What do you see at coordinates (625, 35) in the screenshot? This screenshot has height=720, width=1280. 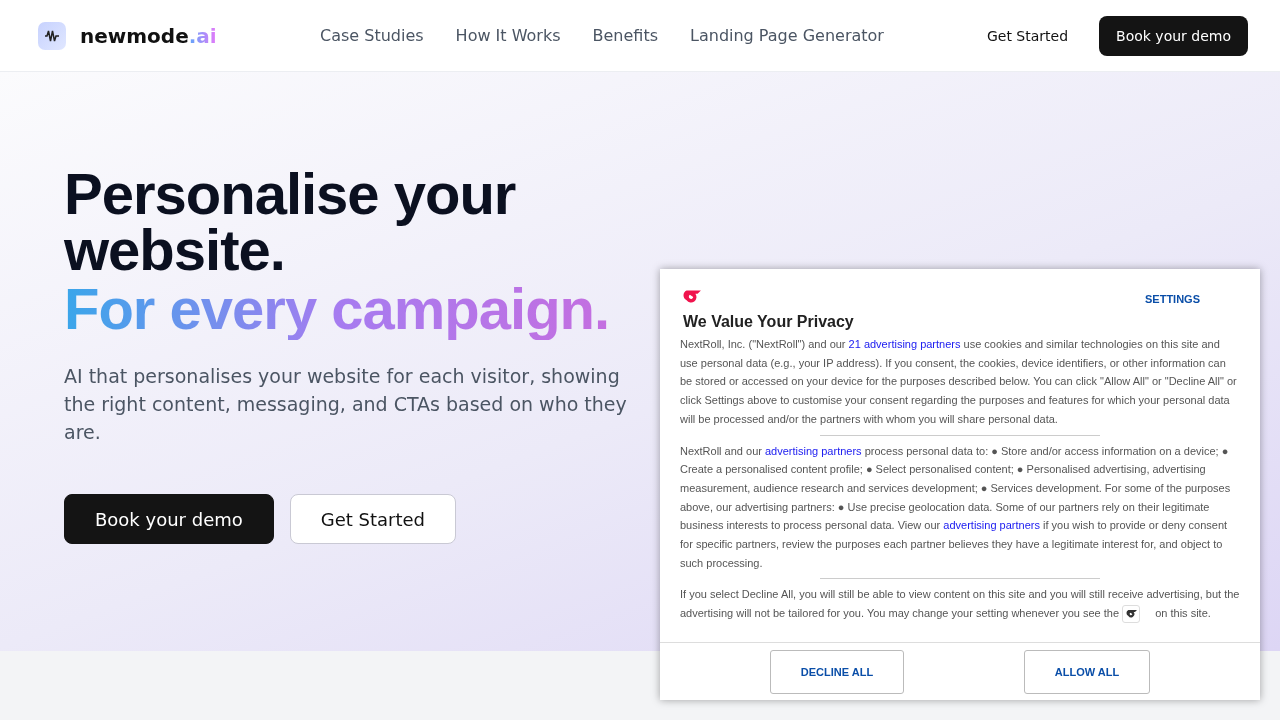 I see `nav-link: Benefits` at bounding box center [625, 35].